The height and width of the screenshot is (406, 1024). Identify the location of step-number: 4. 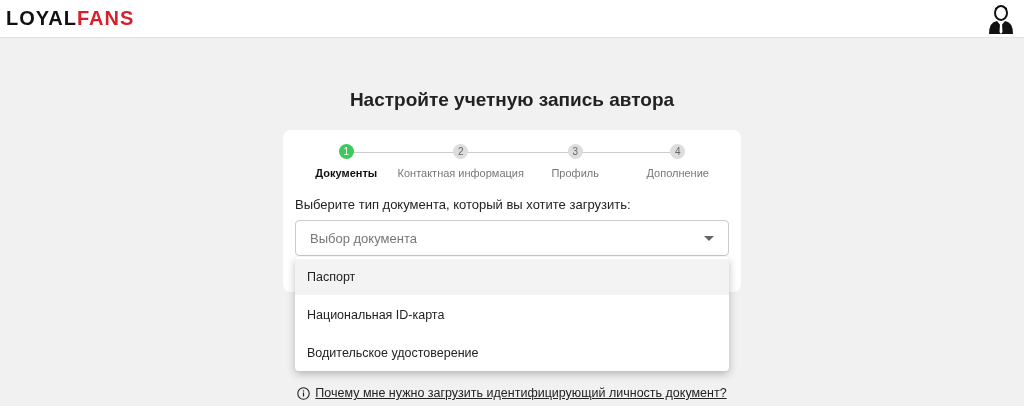
(678, 151).